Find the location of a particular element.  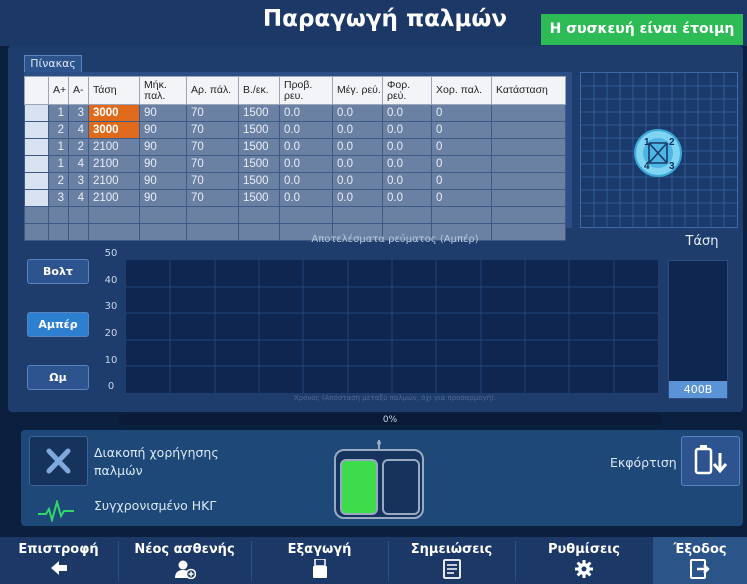

discharge-button is located at coordinates (710, 461).